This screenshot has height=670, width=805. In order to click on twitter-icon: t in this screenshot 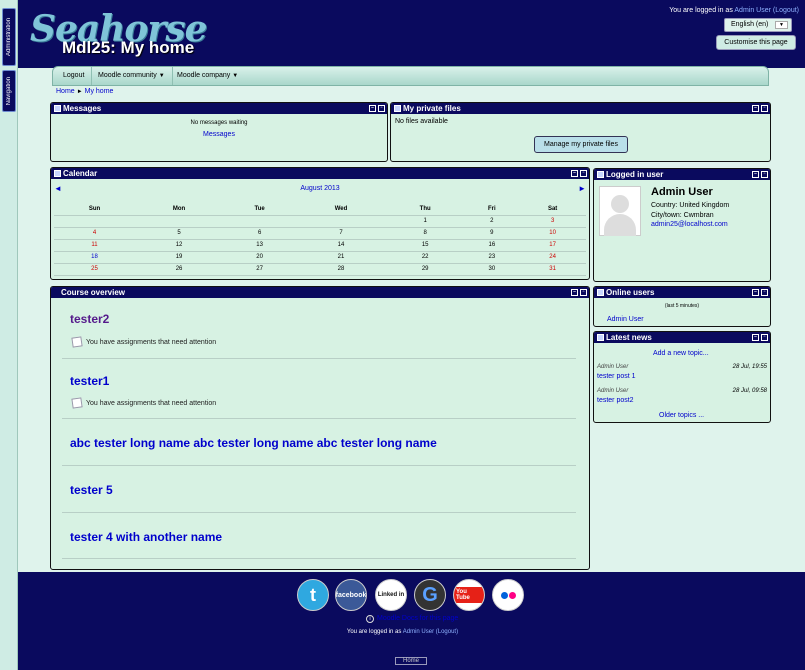, I will do `click(313, 595)`.